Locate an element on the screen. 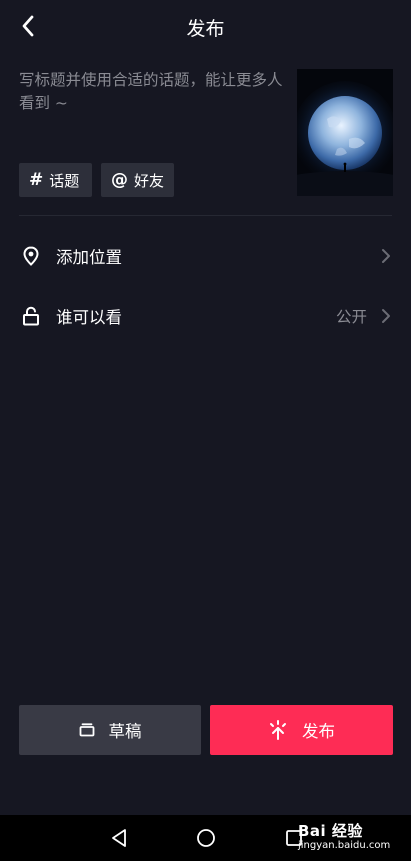 The width and height of the screenshot is (411, 861). watermark-sub: jingyan.baidu.com is located at coordinates (344, 845).